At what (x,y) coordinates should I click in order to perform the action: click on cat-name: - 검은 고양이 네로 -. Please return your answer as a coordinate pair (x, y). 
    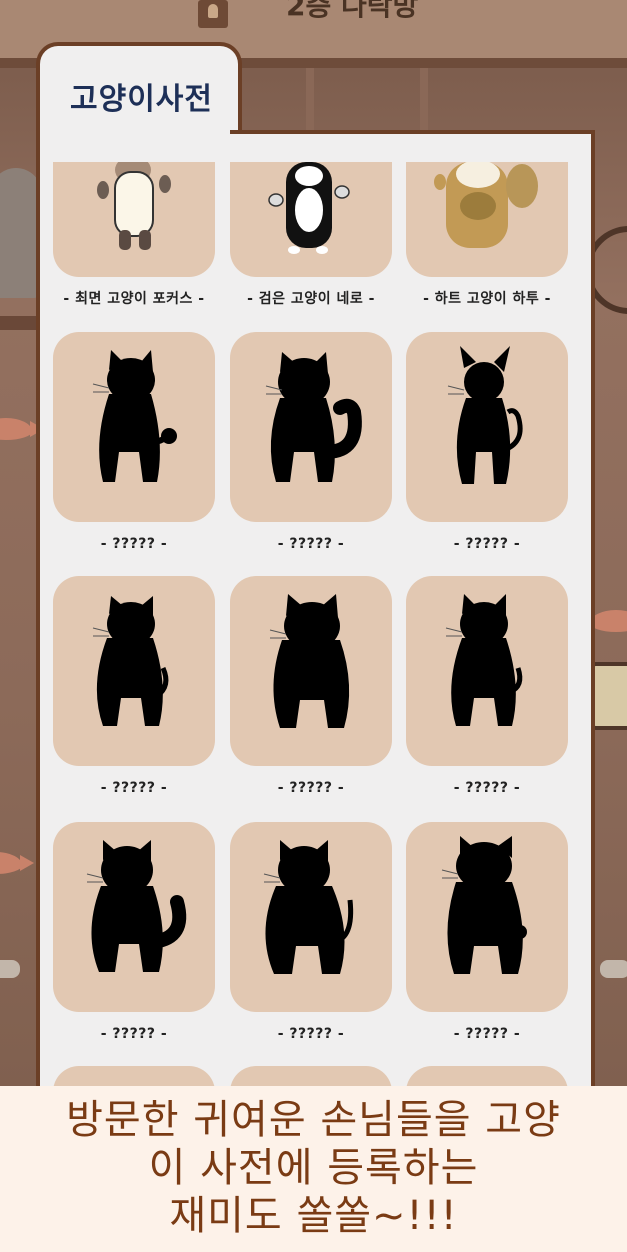
    Looking at the image, I should click on (311, 299).